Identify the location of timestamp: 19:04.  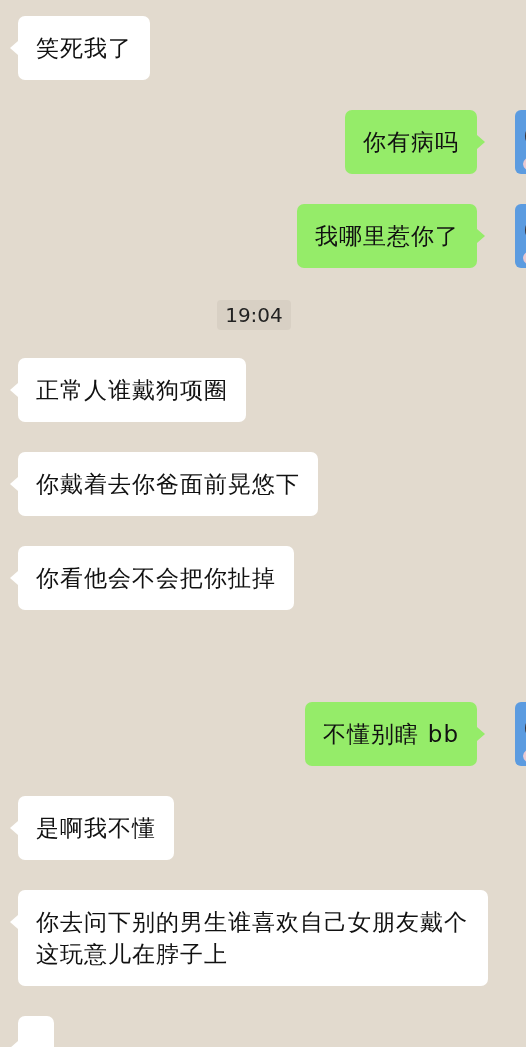
(254, 315).